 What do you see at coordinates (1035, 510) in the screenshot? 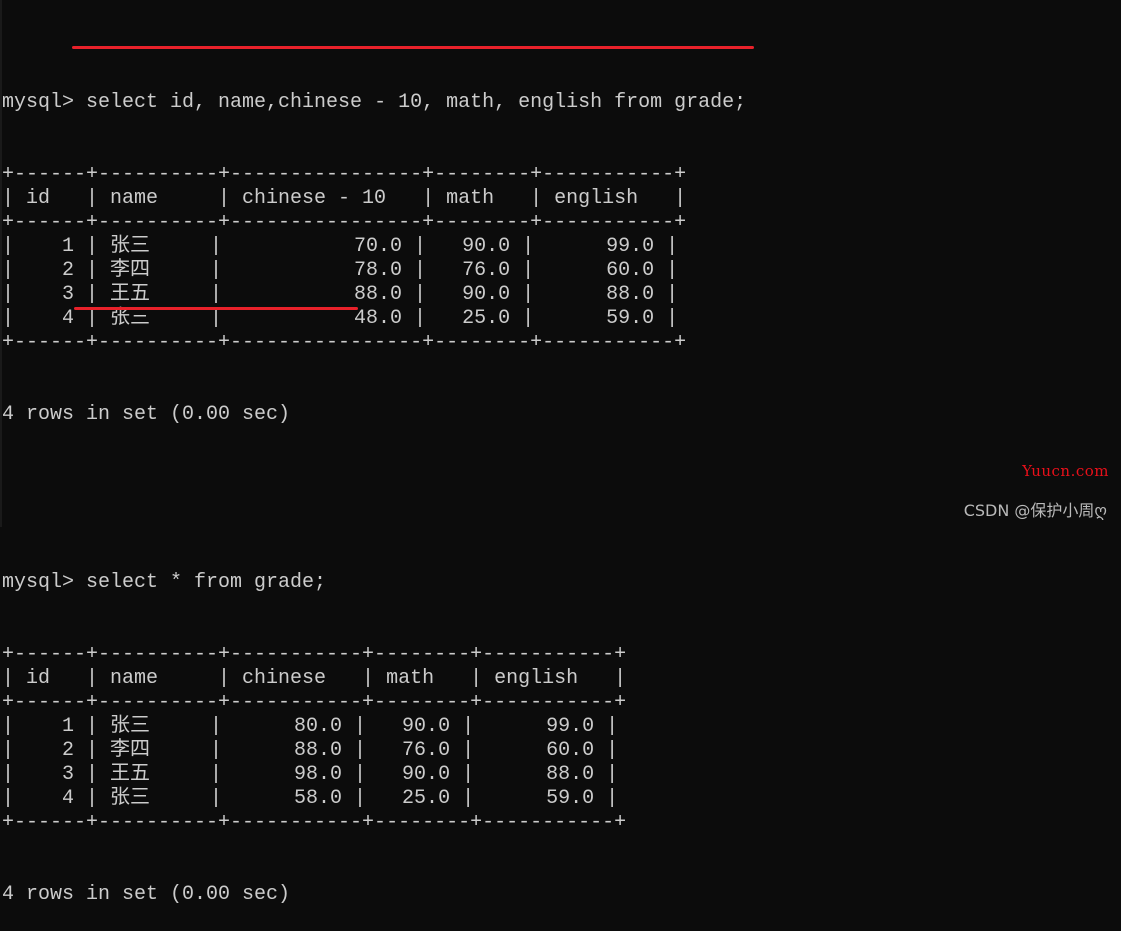
I see `author-watermark: CSDN @保护小周ღ` at bounding box center [1035, 510].